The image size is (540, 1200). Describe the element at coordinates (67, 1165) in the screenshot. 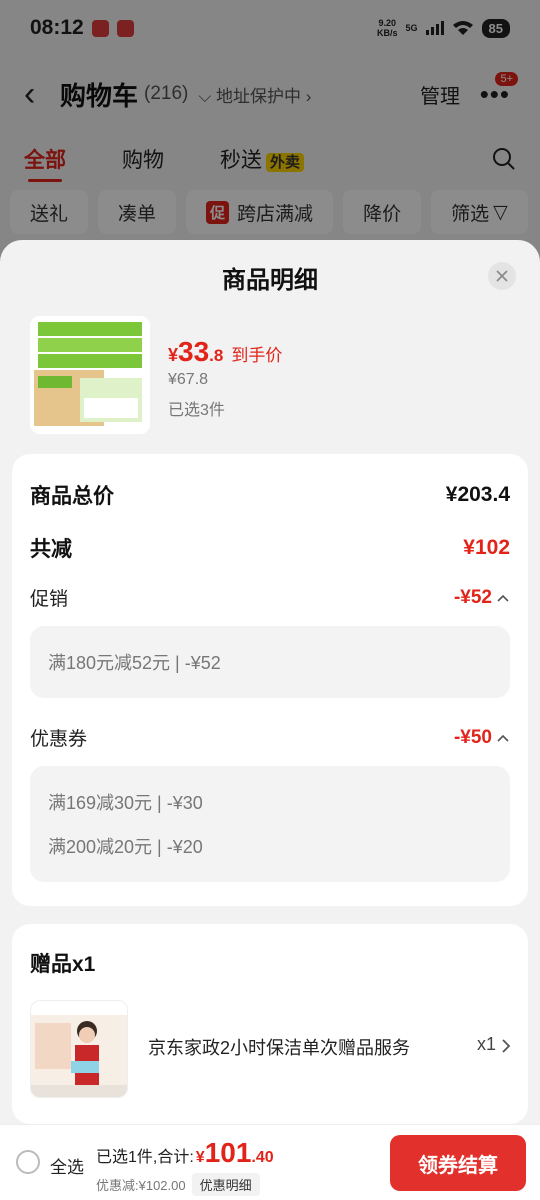

I see `select-all-label: 全选` at that location.